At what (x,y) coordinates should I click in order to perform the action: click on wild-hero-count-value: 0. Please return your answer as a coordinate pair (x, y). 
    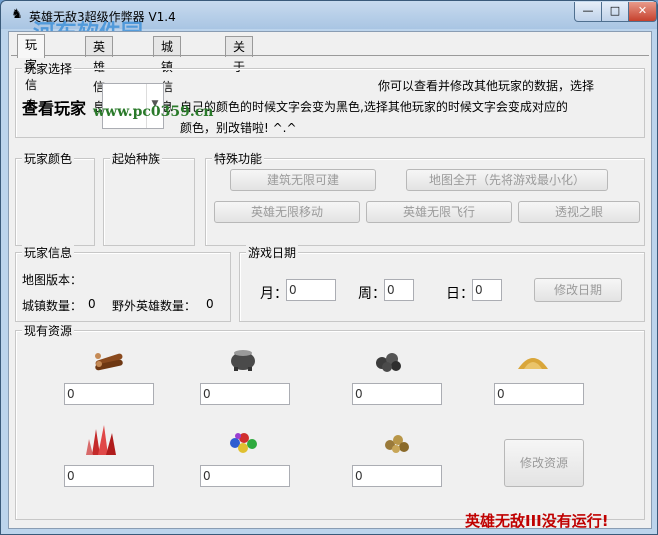
    Looking at the image, I should click on (210, 304).